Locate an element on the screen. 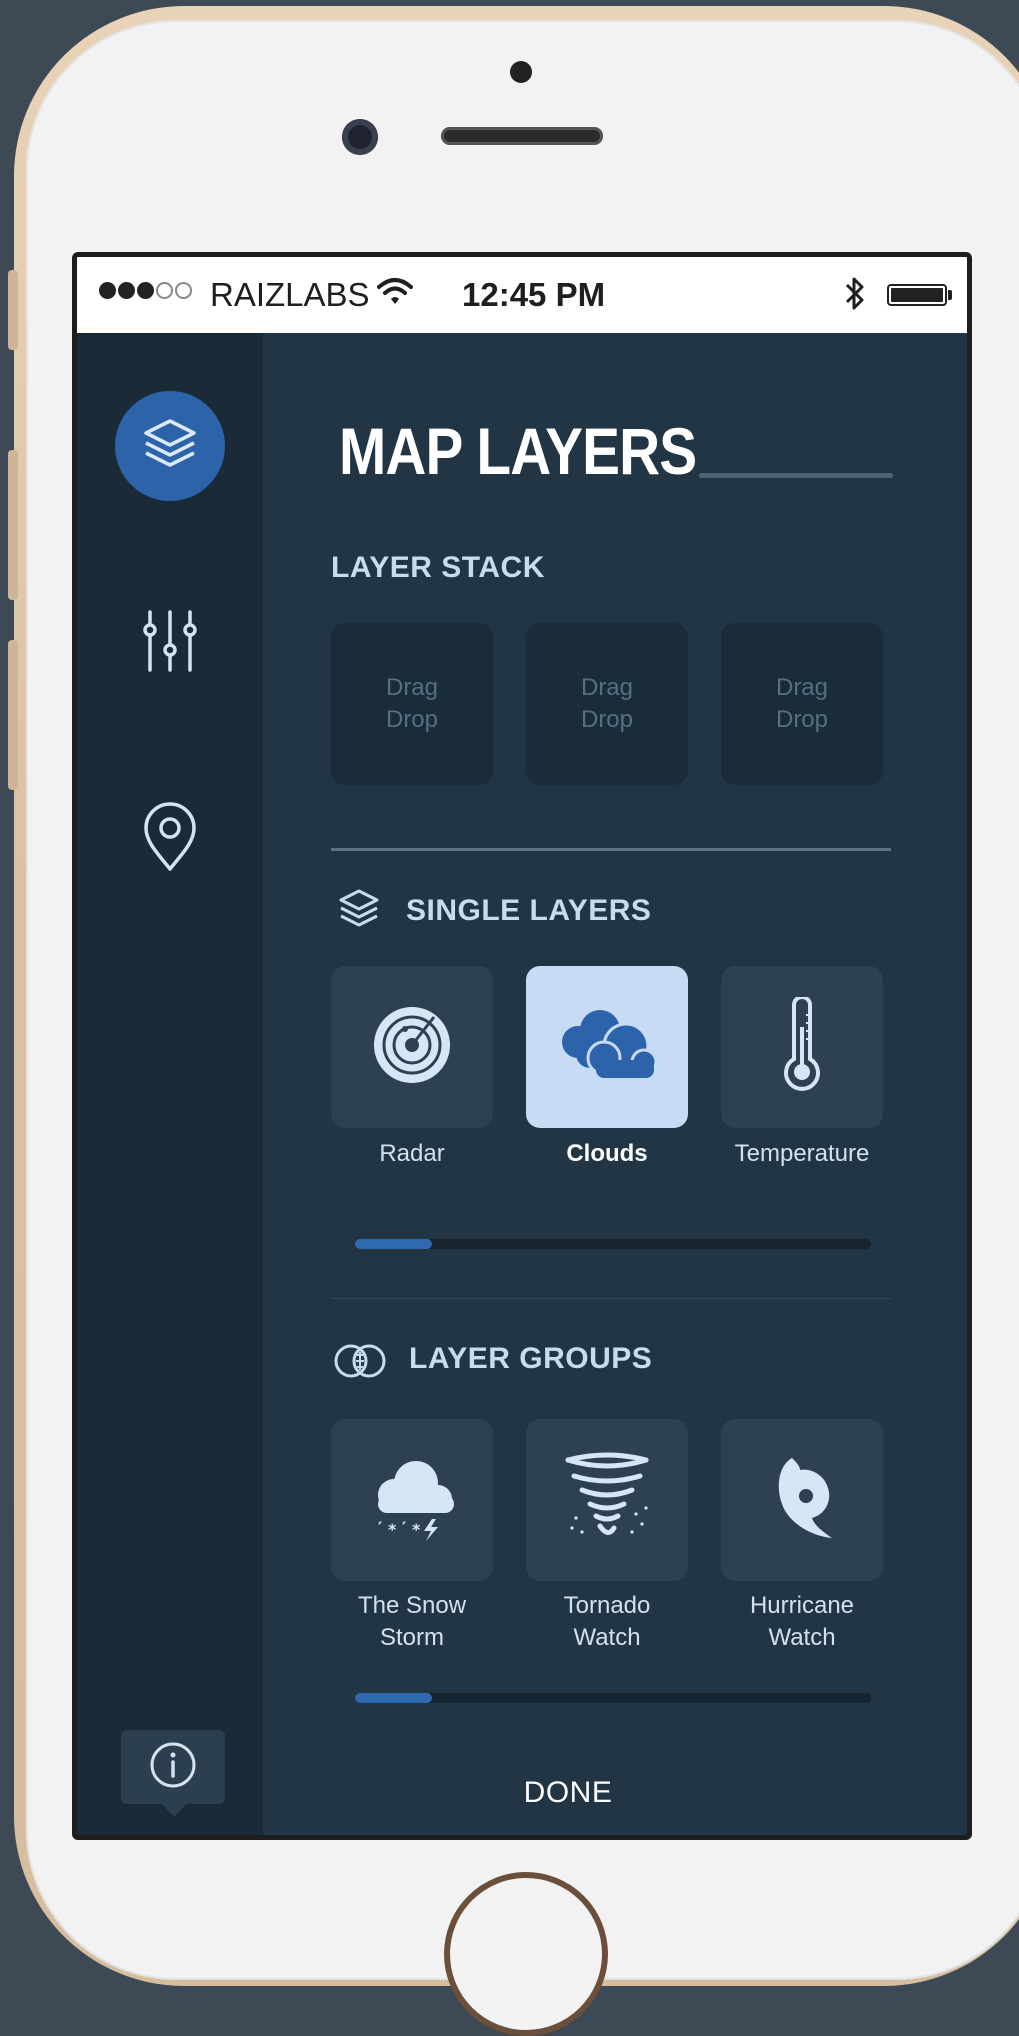 The height and width of the screenshot is (2036, 1019). sliders-icon is located at coordinates (170, 643).